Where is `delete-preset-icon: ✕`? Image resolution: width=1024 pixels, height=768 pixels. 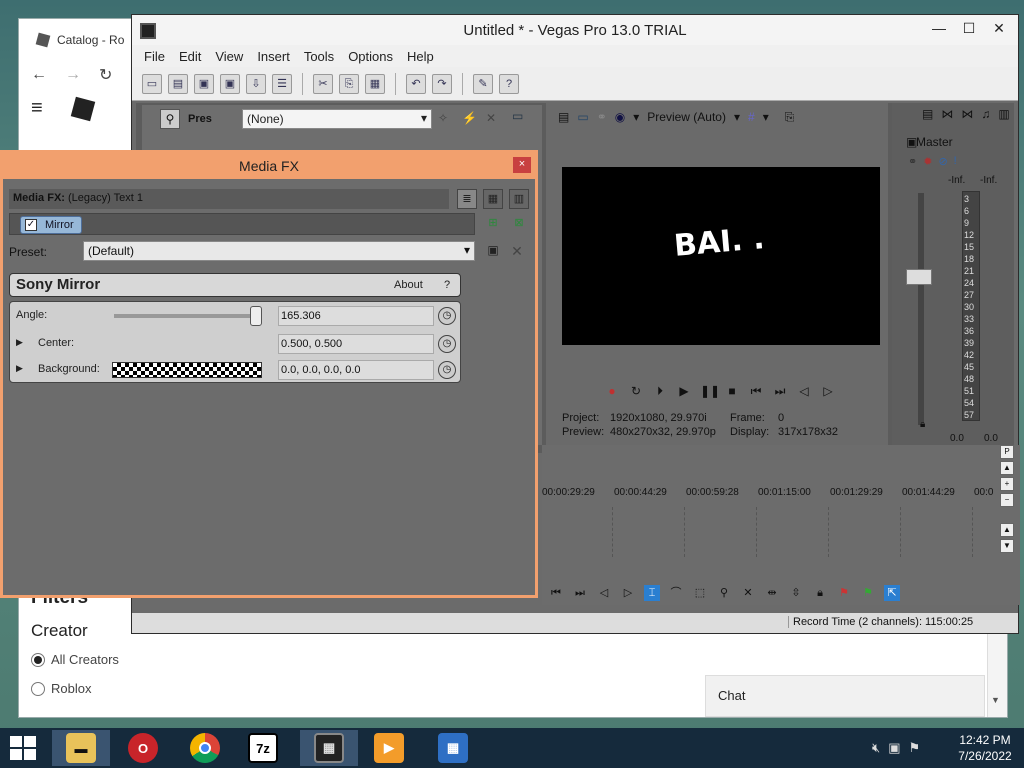
delete-preset-icon: ✕ is located at coordinates (517, 251).